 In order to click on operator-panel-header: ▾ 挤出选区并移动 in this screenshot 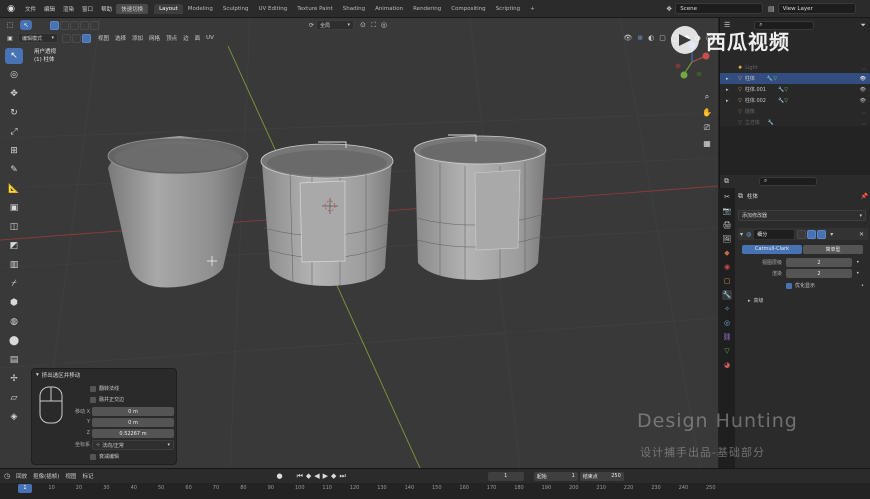, I will do `click(104, 374)`.